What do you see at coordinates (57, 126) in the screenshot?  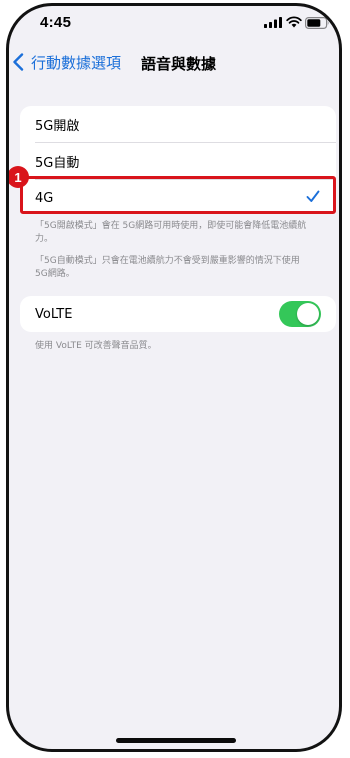 I see `option-label: 5G開啟` at bounding box center [57, 126].